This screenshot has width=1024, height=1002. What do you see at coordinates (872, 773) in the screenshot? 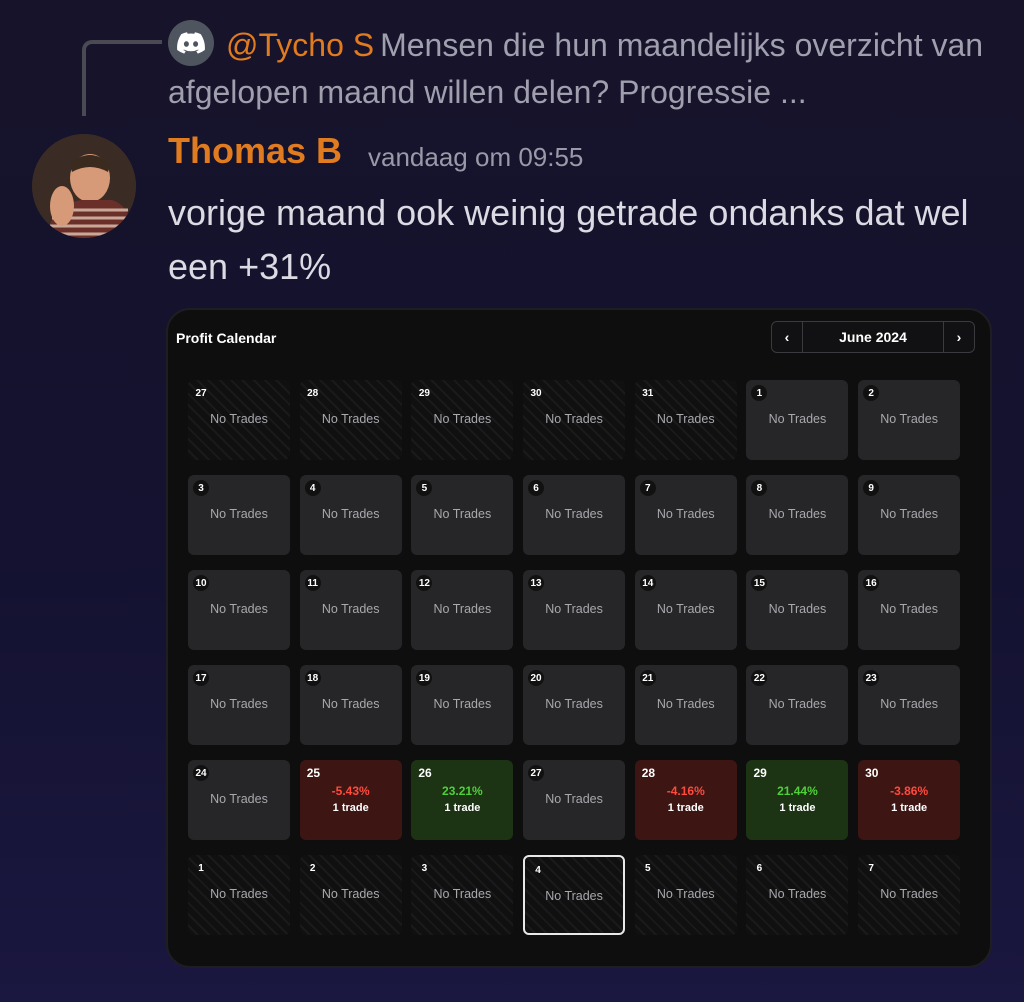
I see `day-number: 30` at bounding box center [872, 773].